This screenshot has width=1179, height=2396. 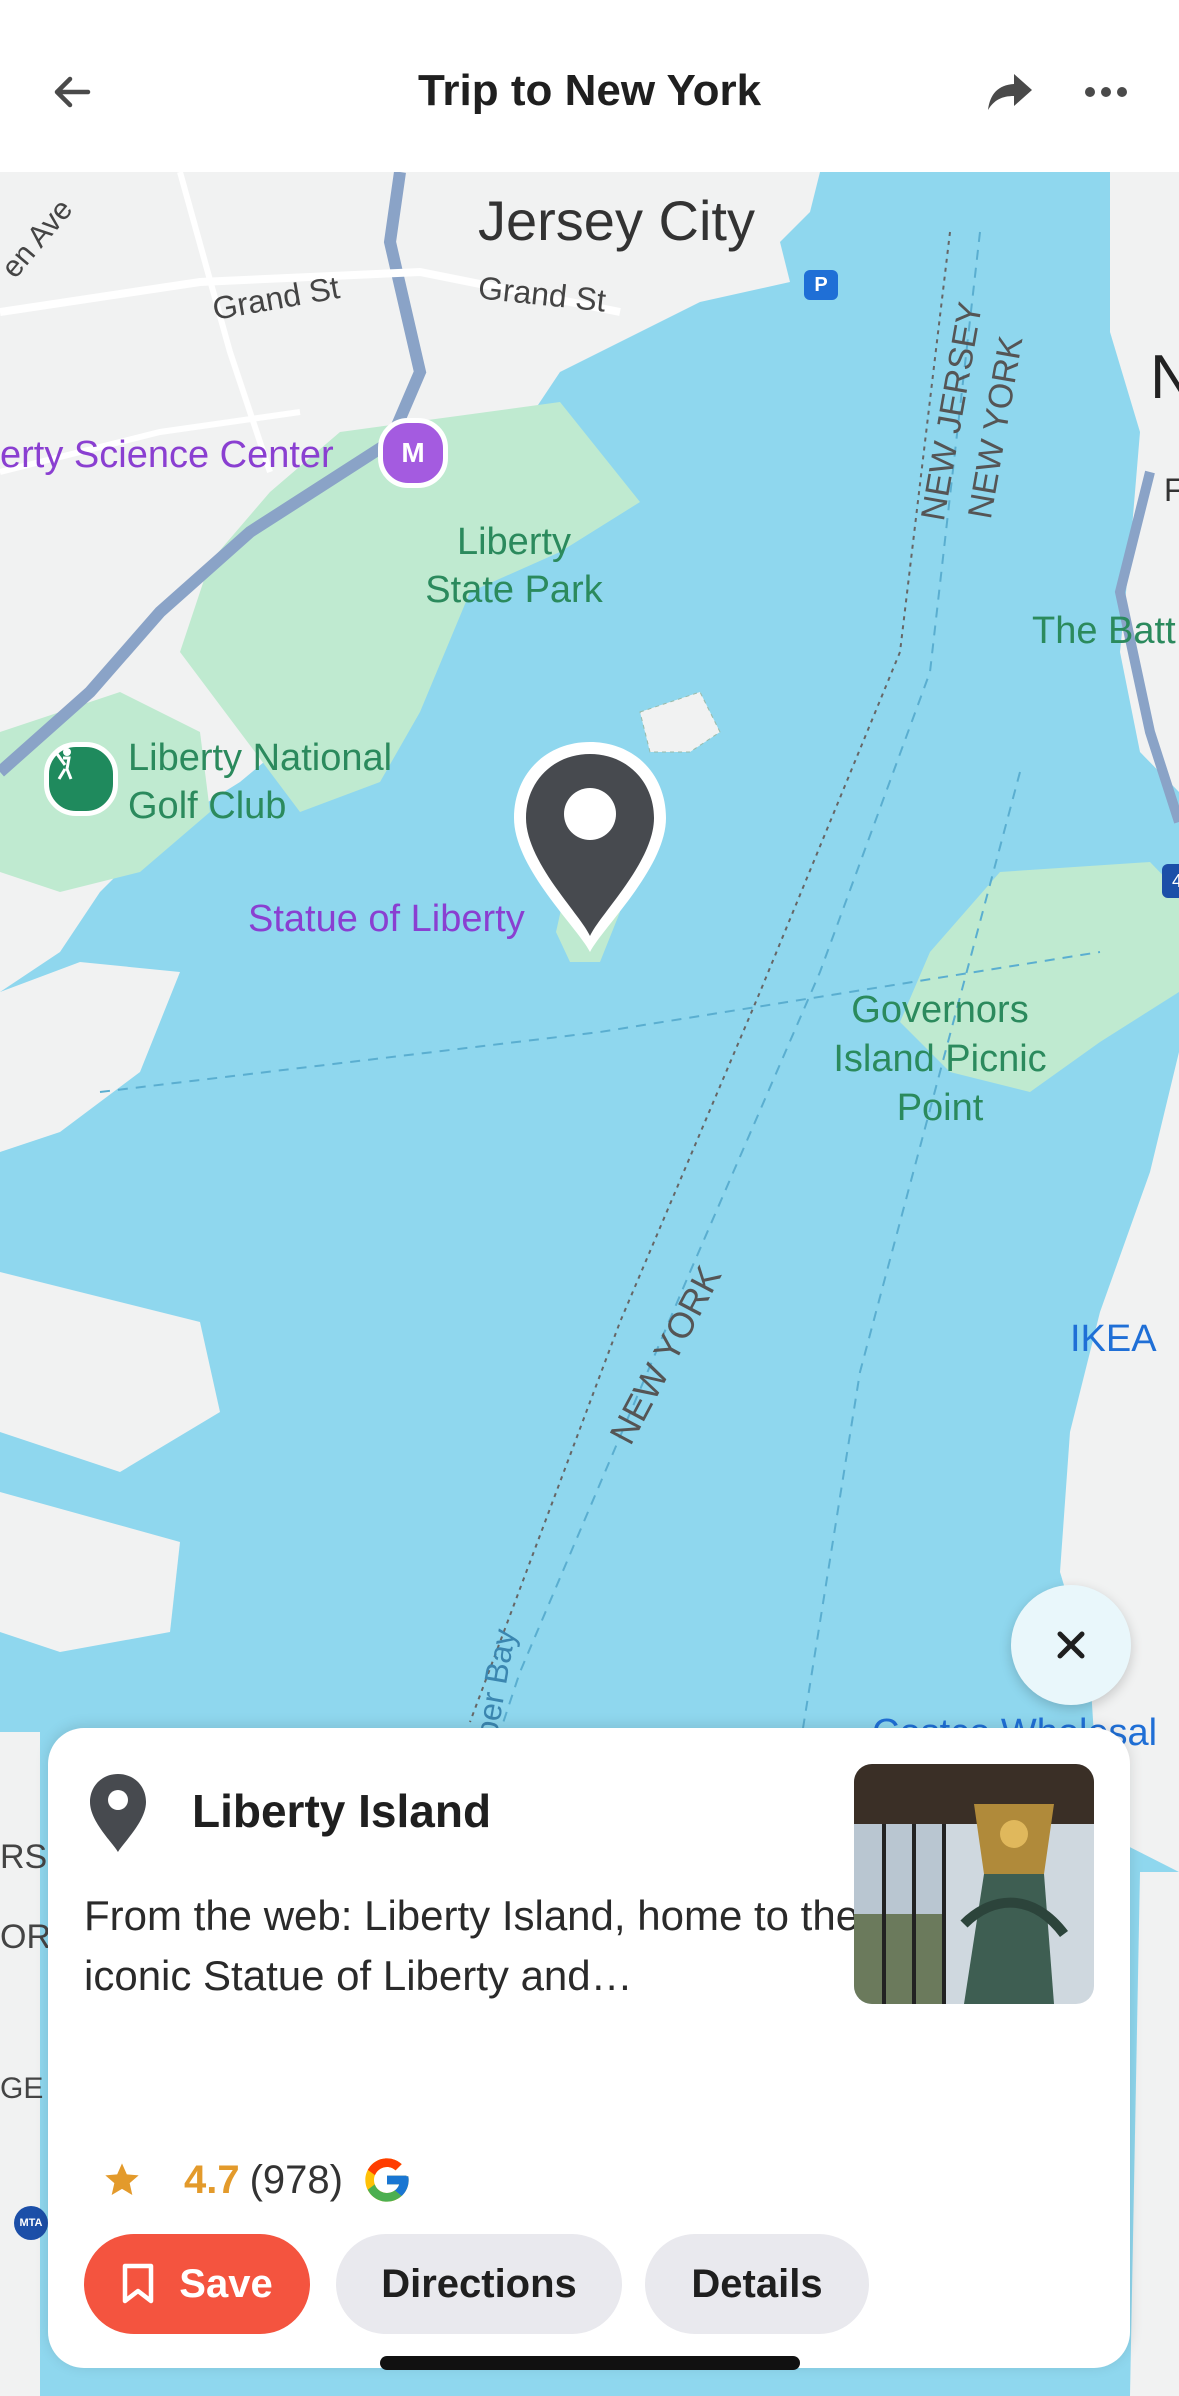 I want to click on place-photo, so click(x=974, y=1884).